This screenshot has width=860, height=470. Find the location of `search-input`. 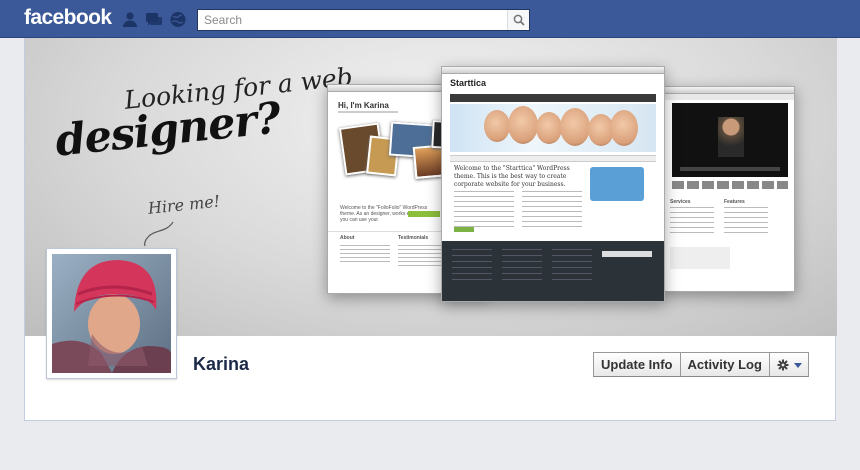

search-input is located at coordinates (350, 20).